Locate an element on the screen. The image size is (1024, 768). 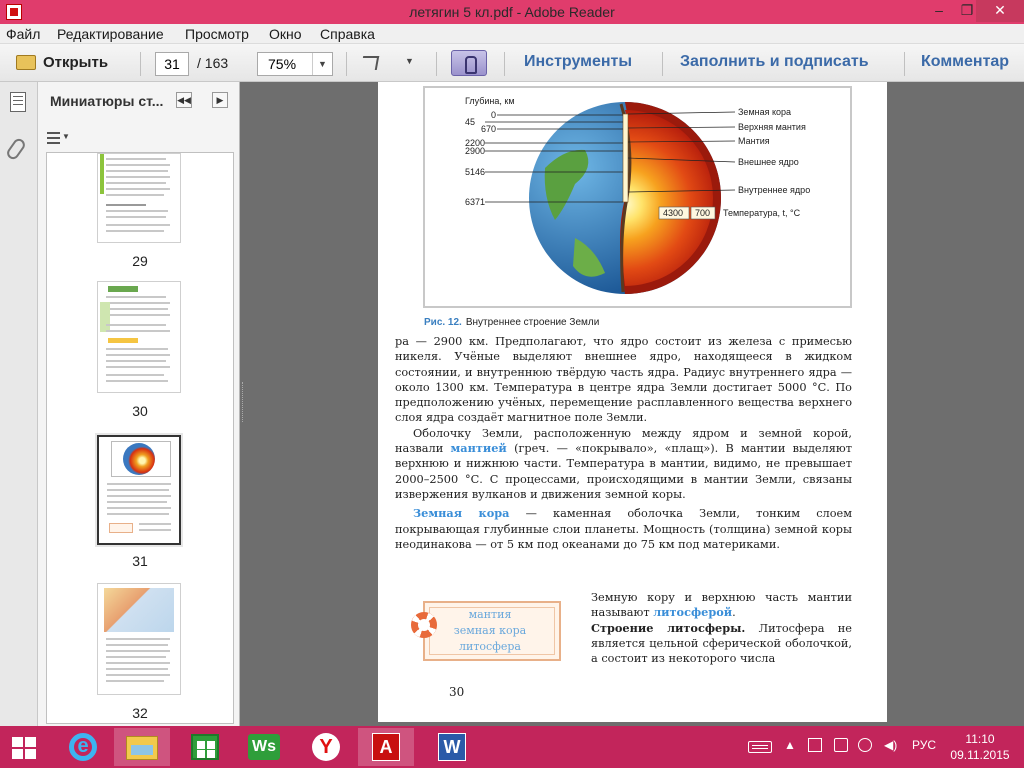
attachments-icon is located at coordinates (16, 149).